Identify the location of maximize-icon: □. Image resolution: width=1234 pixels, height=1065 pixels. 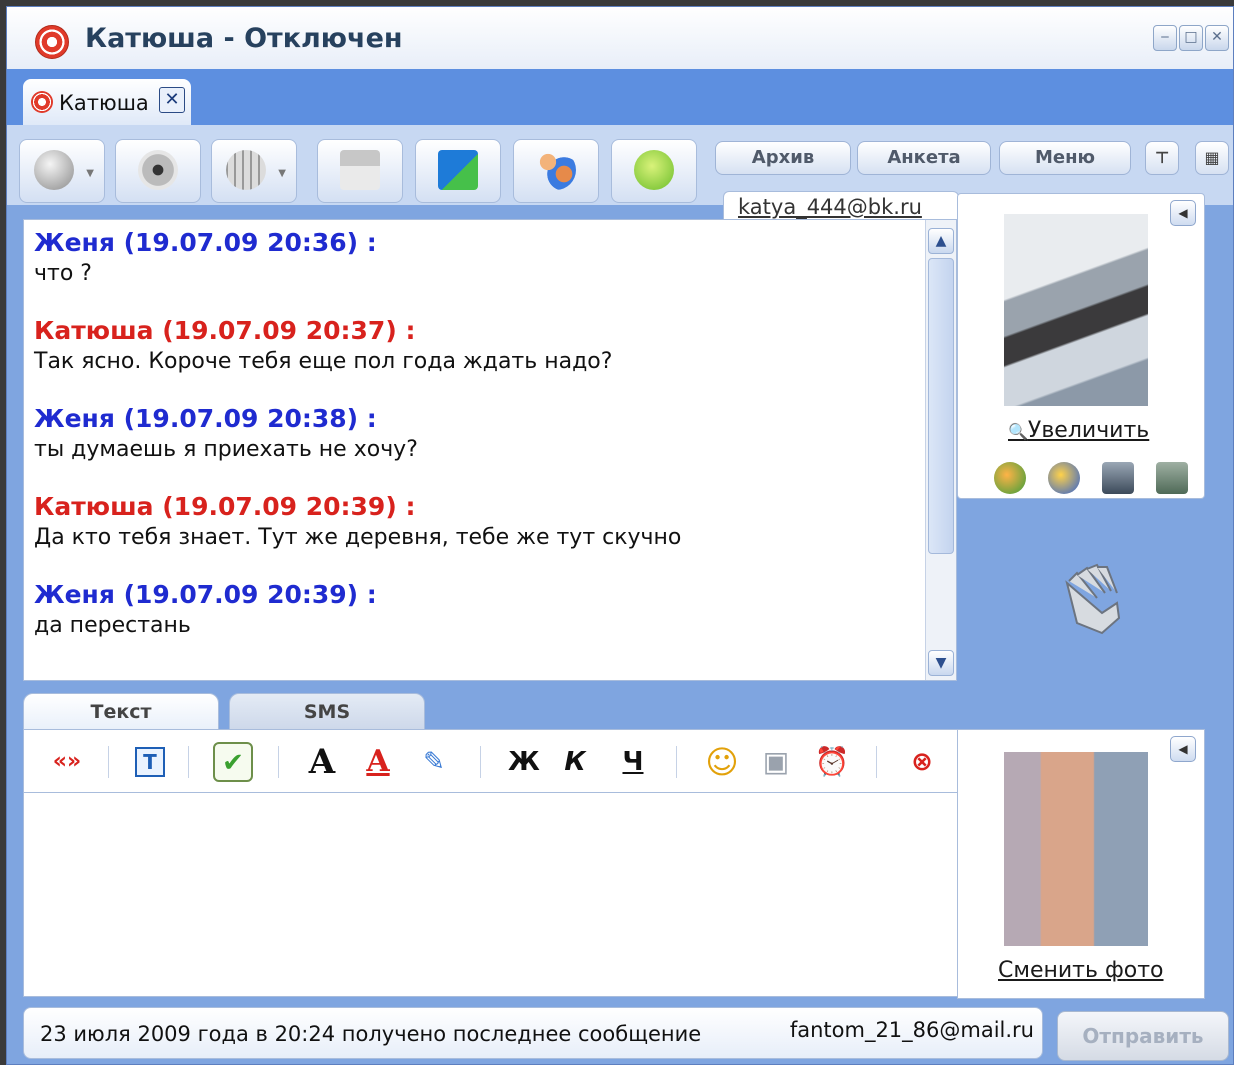
(1191, 38).